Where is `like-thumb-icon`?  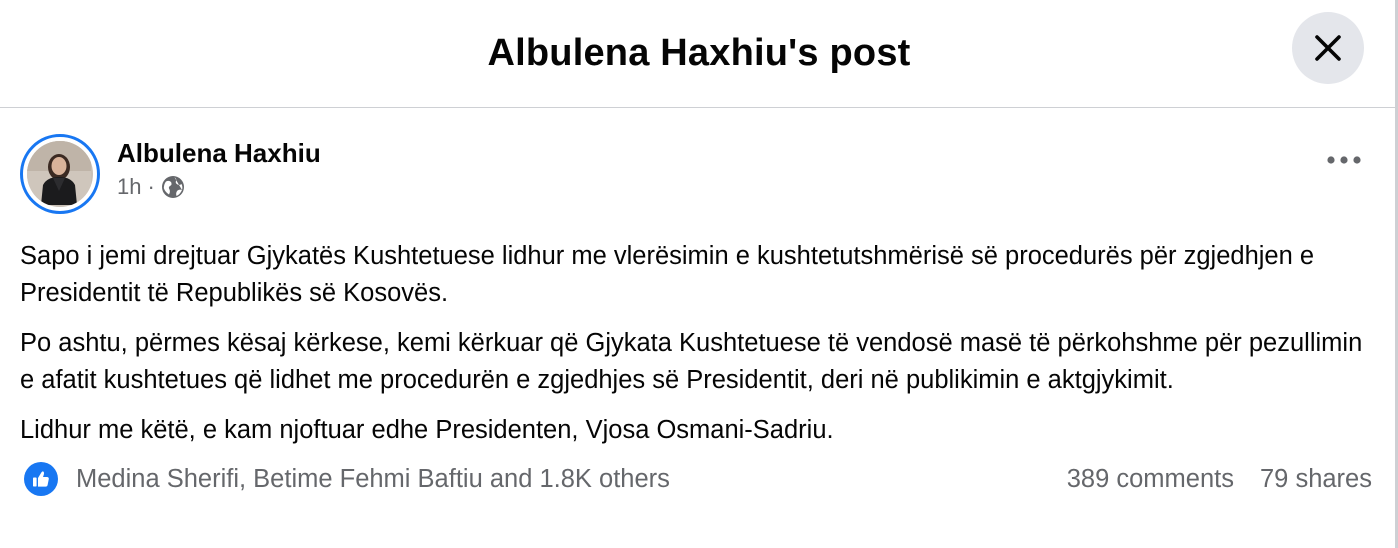 like-thumb-icon is located at coordinates (41, 479).